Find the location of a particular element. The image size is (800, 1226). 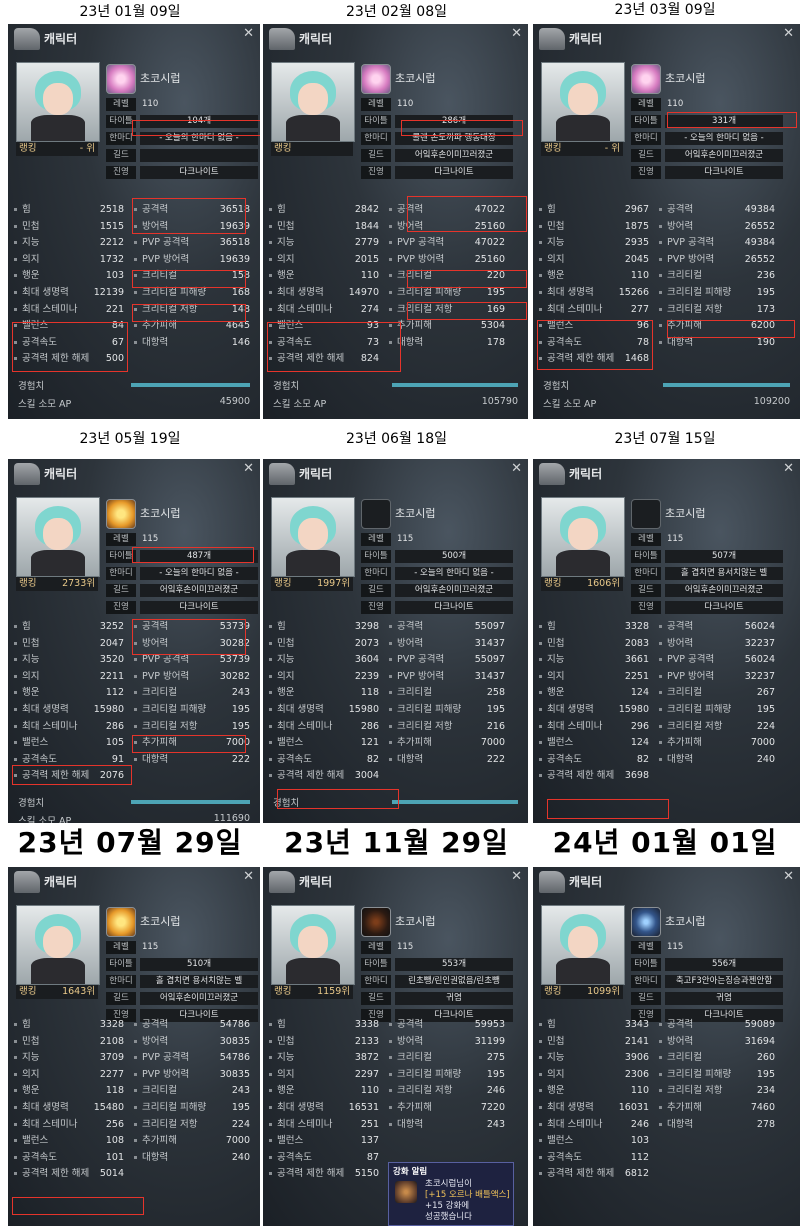

stat-row: 공격속도 82 is located at coordinates (595, 759).